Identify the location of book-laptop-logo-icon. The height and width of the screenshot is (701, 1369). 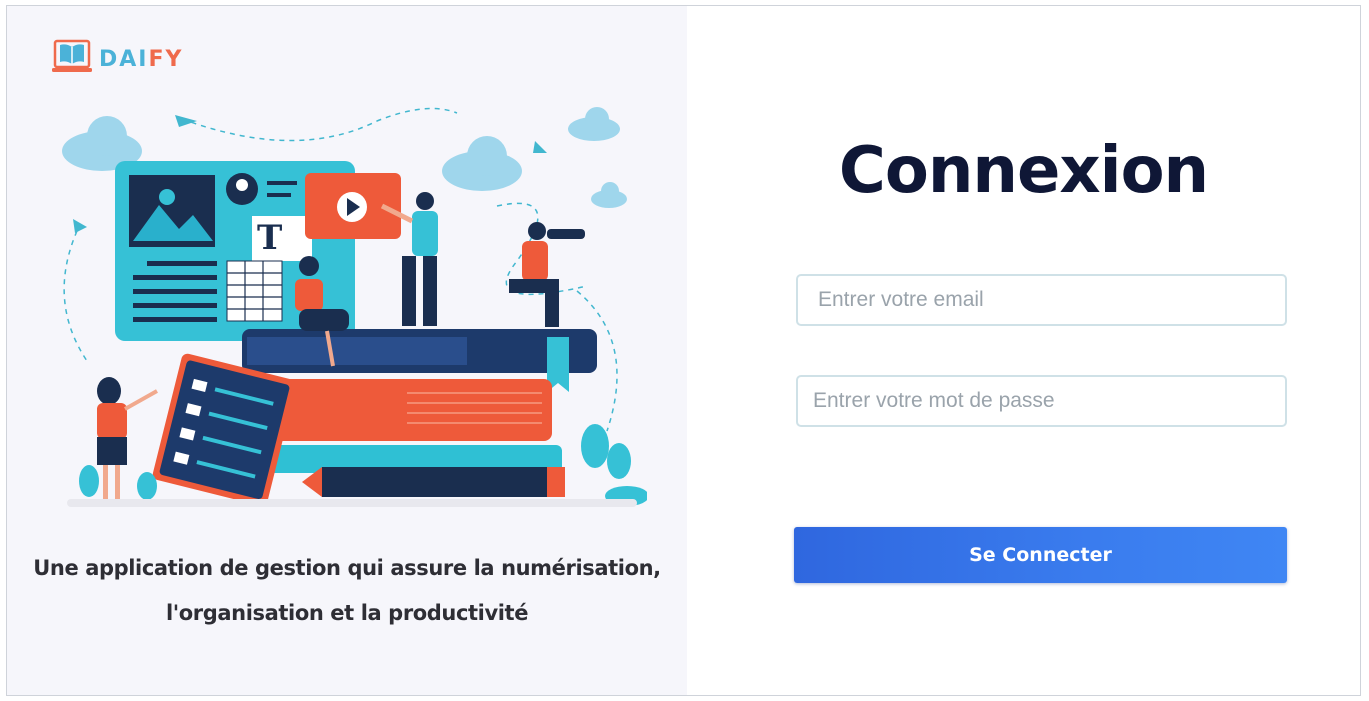
(72, 59).